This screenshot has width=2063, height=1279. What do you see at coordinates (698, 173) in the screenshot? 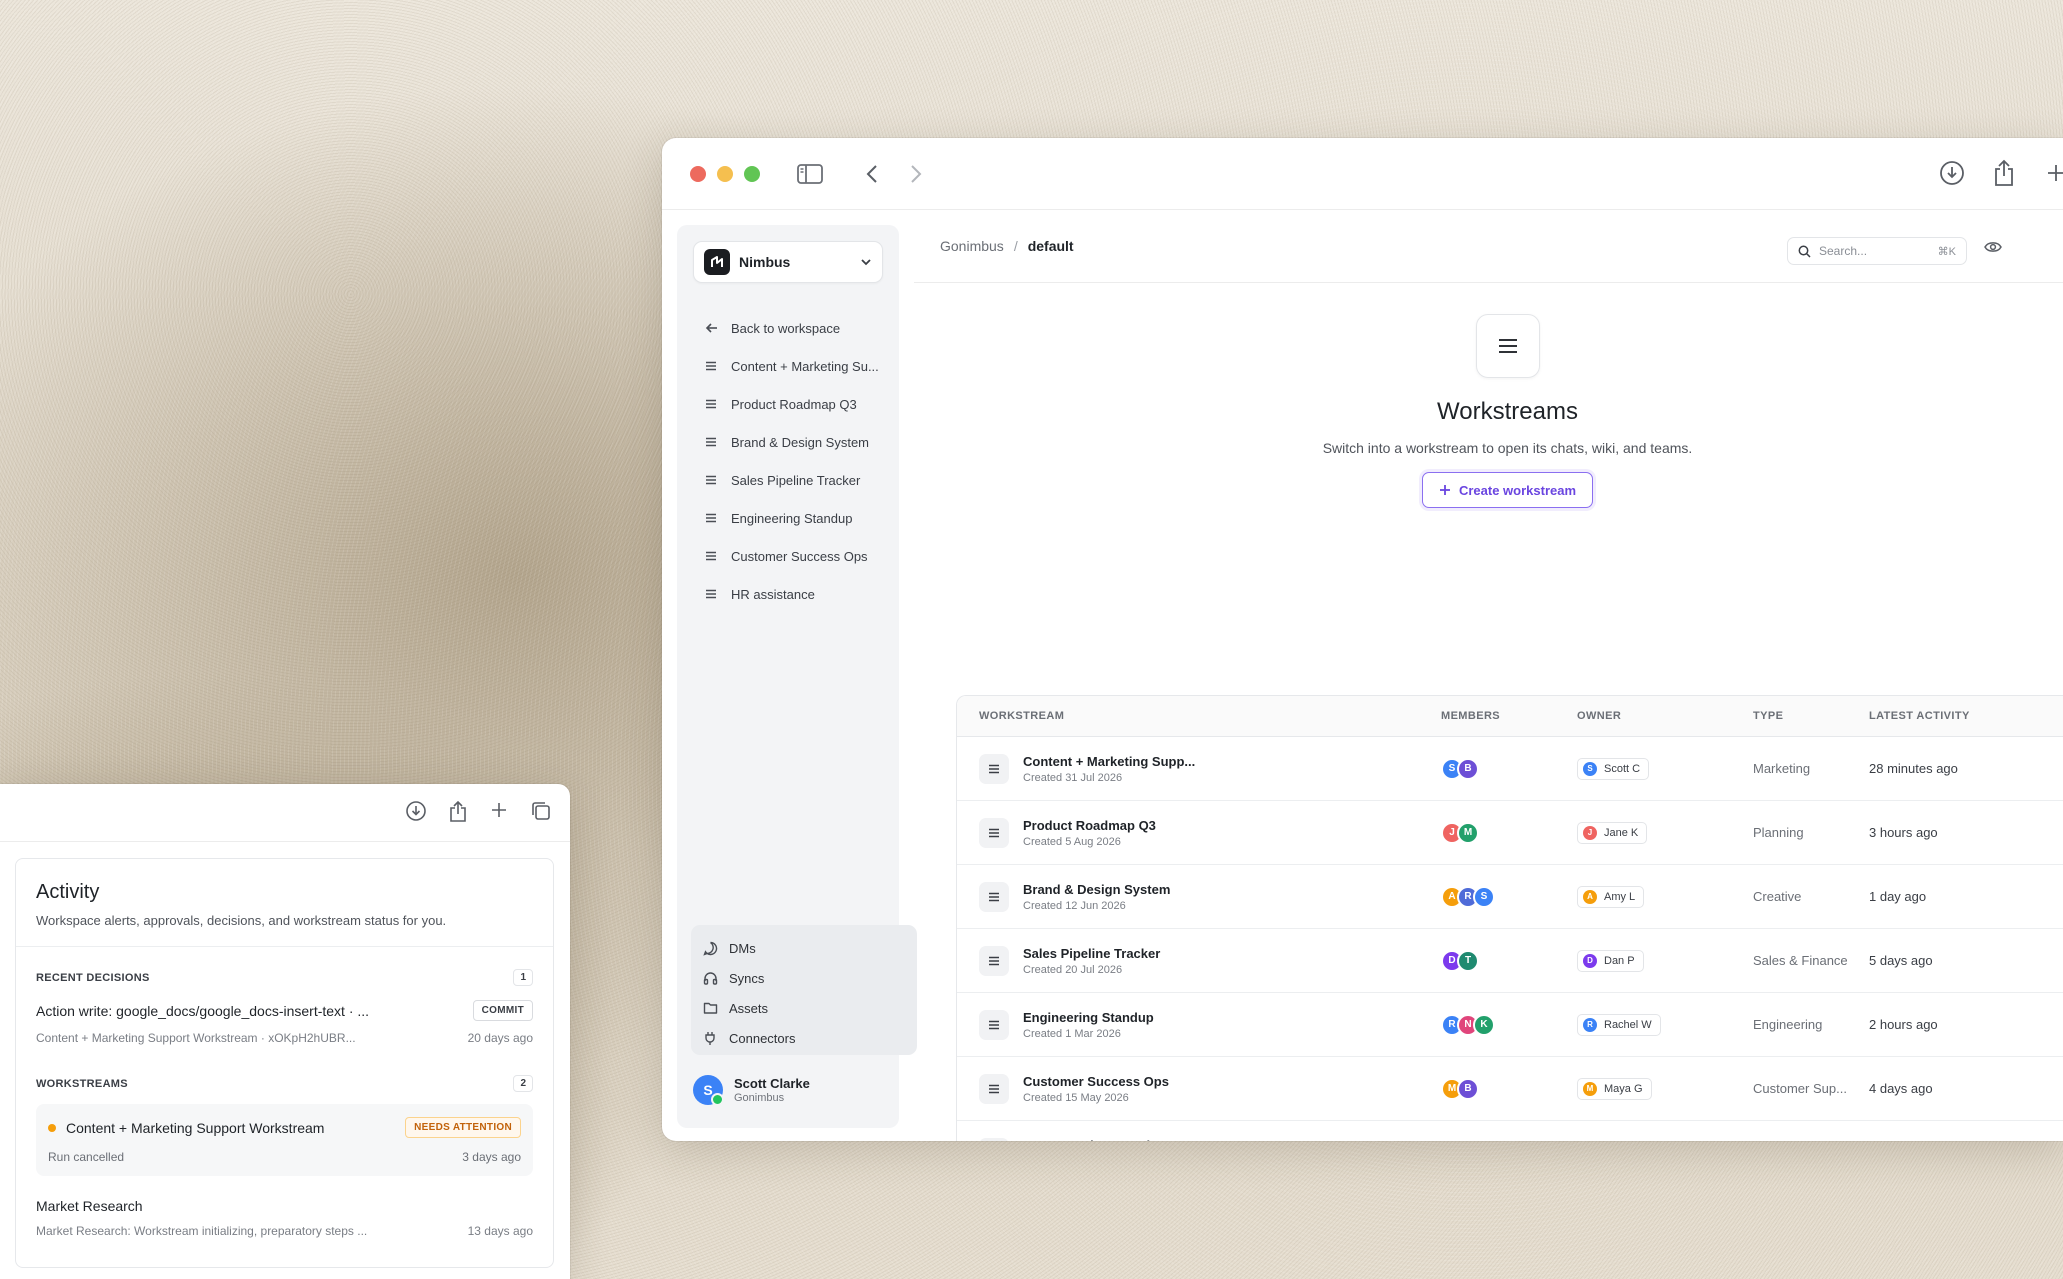
I see `close-window-button` at bounding box center [698, 173].